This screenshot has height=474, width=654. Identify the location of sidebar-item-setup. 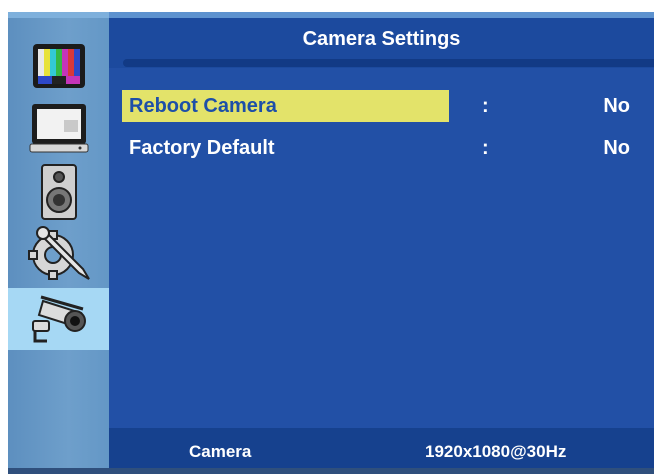
(58, 254).